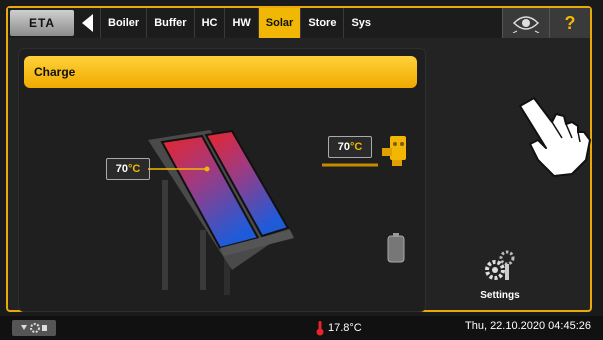  What do you see at coordinates (134, 169) in the screenshot?
I see `collector-temp-unit: °C` at bounding box center [134, 169].